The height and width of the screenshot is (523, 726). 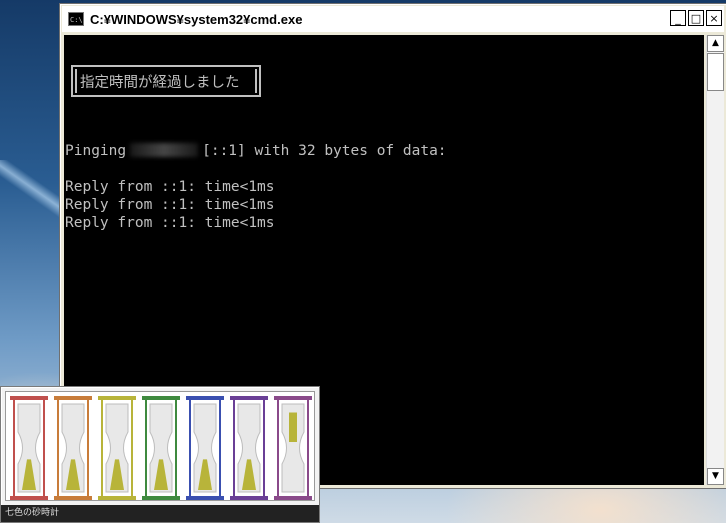 I want to click on vertical-scrollbar: ▲ ▼, so click(x=715, y=260).